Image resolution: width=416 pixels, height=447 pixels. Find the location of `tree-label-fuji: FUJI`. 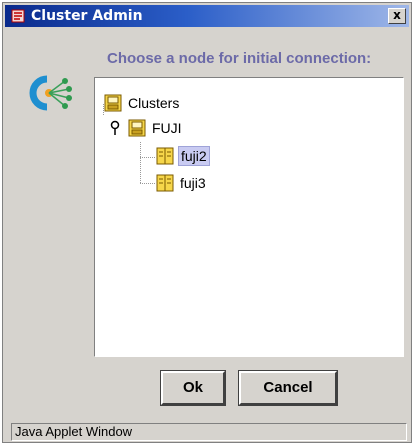

tree-label-fuji: FUJI is located at coordinates (167, 128).